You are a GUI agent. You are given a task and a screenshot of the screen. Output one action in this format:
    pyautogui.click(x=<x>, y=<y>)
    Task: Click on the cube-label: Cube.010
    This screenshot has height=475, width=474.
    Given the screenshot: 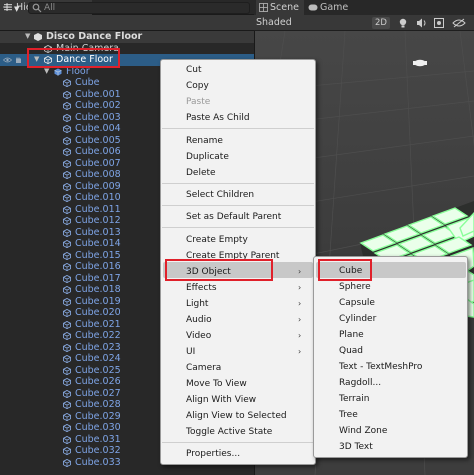 What is the action you would take?
    pyautogui.click(x=98, y=197)
    